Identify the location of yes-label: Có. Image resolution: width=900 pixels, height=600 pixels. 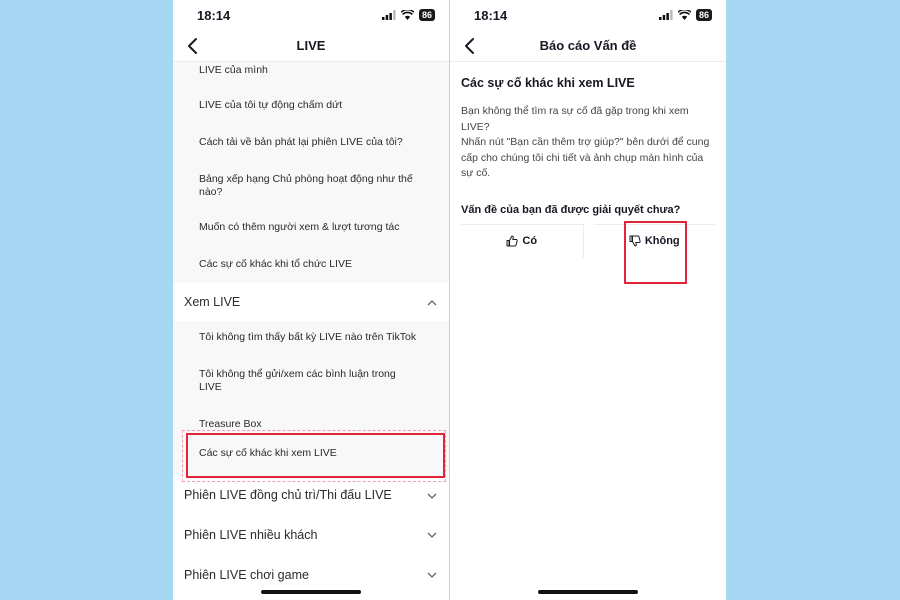
(530, 241).